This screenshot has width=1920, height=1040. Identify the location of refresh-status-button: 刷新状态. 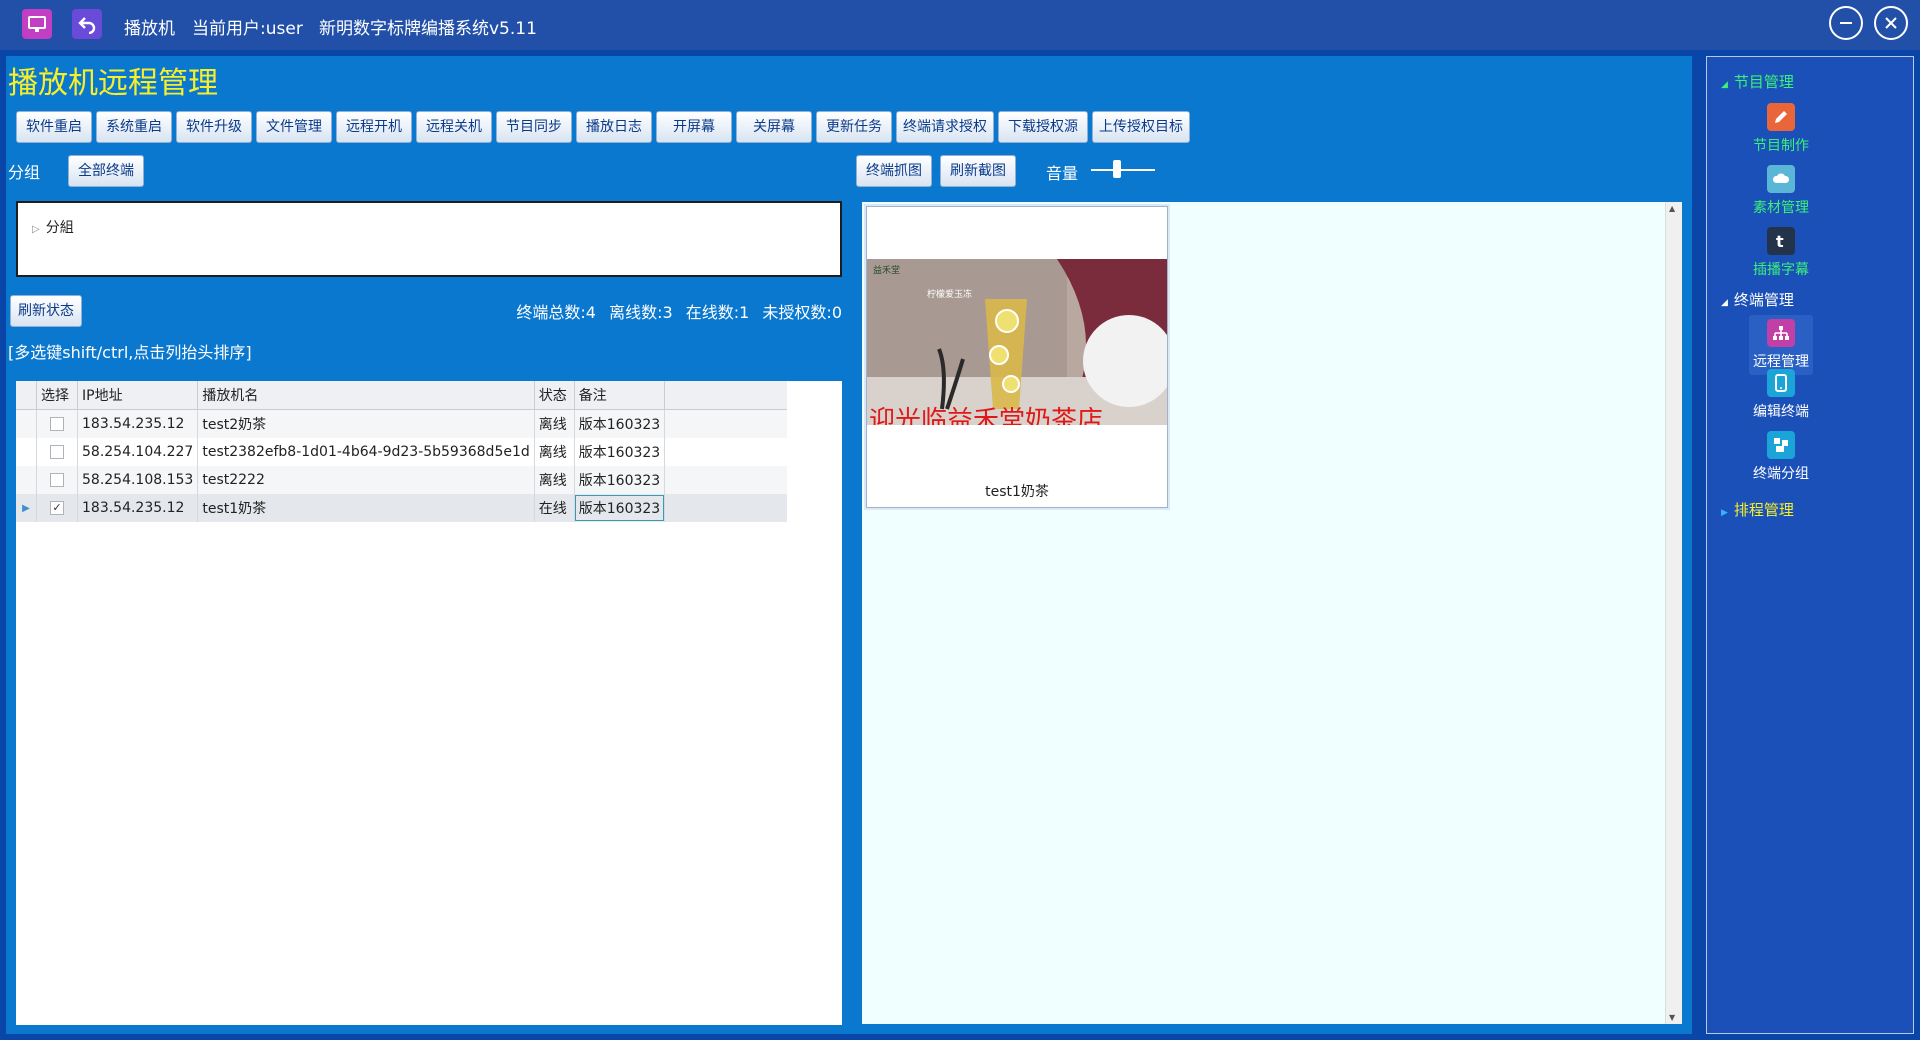
(46, 311).